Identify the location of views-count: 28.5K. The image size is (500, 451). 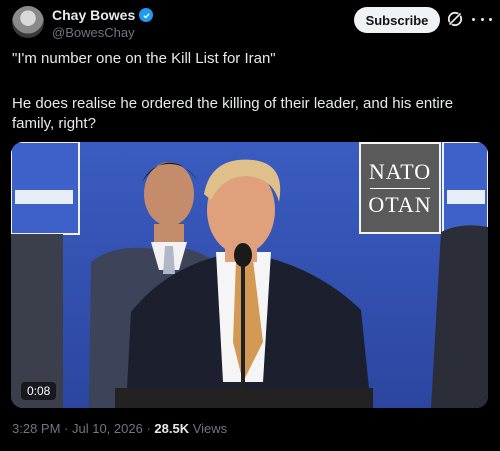
(171, 428).